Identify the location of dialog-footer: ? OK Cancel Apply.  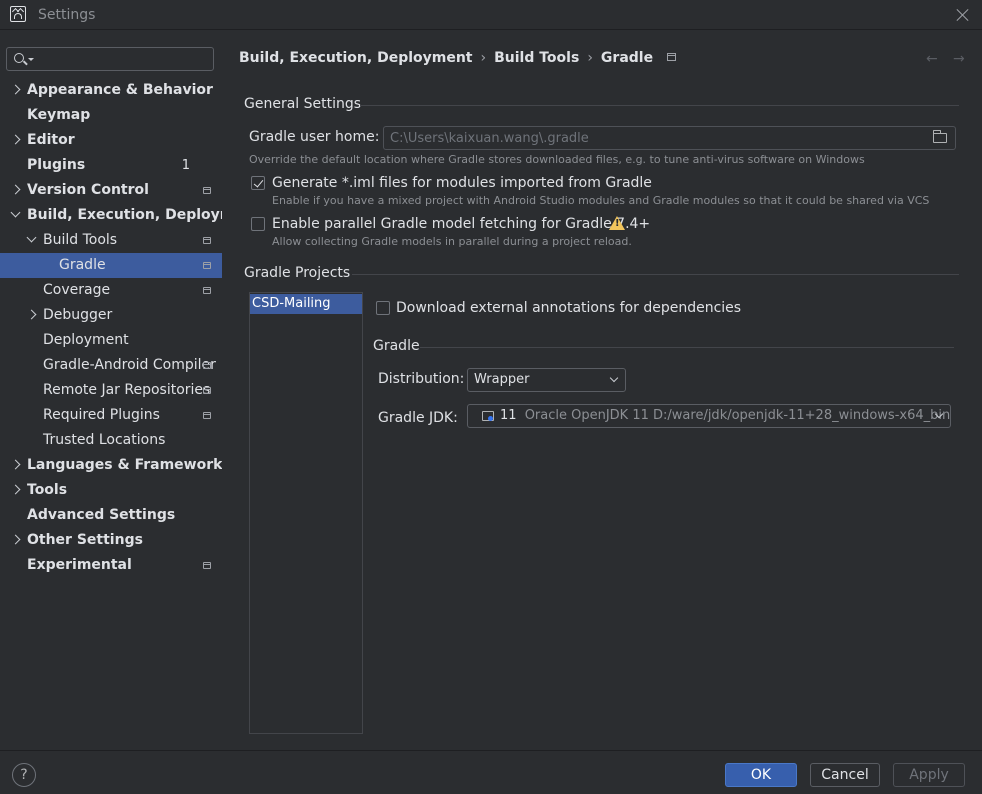
(491, 772).